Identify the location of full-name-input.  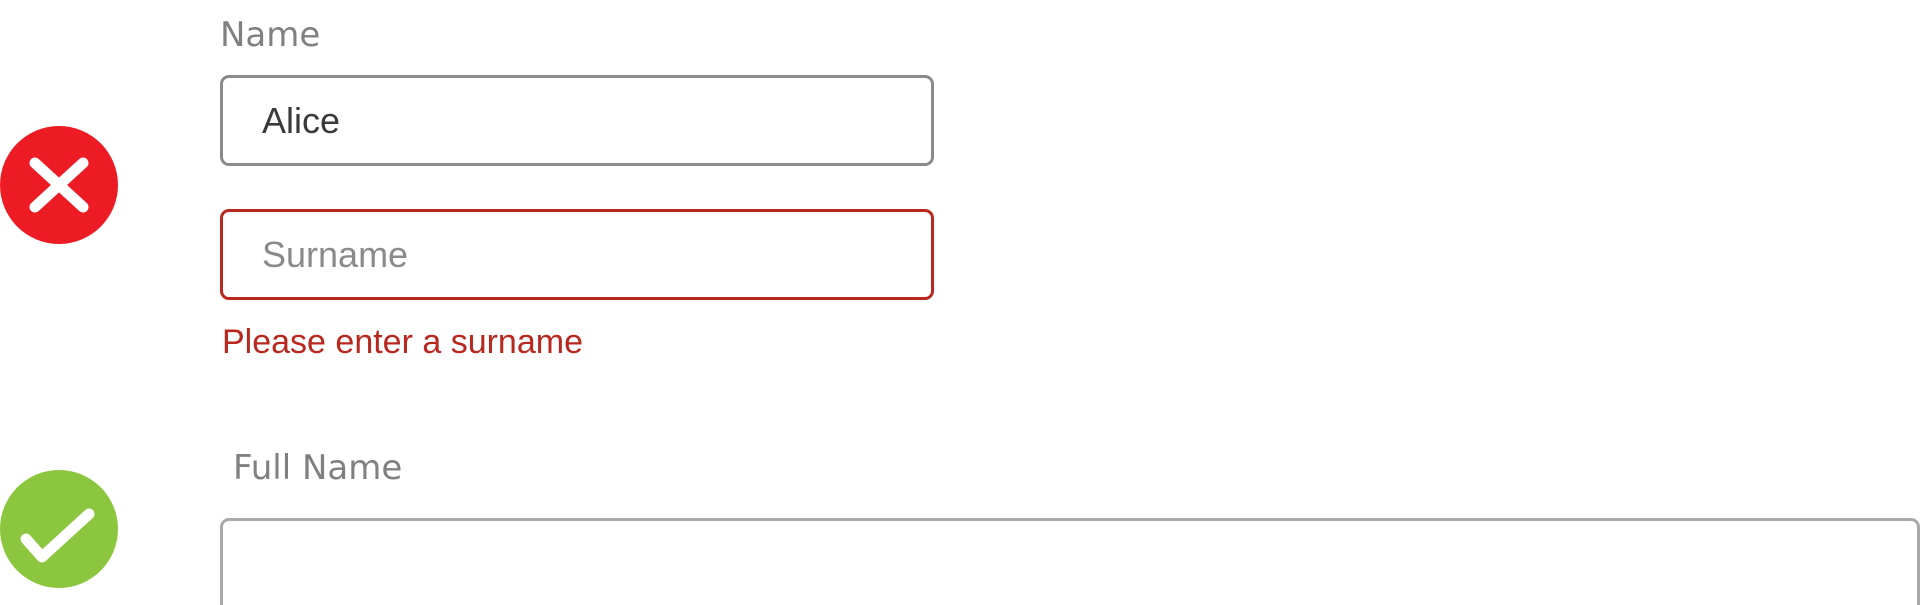
(1070, 561).